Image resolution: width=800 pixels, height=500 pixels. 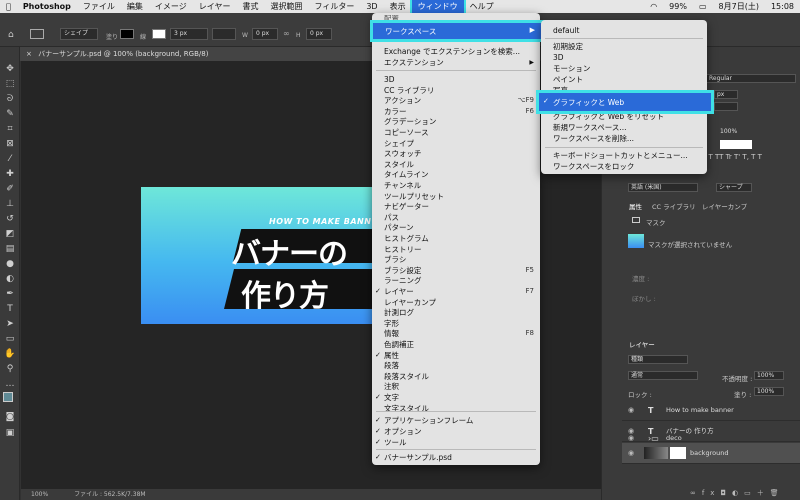 What do you see at coordinates (10, 339) in the screenshot?
I see `rectangle-tool-icon: ▭` at bounding box center [10, 339].